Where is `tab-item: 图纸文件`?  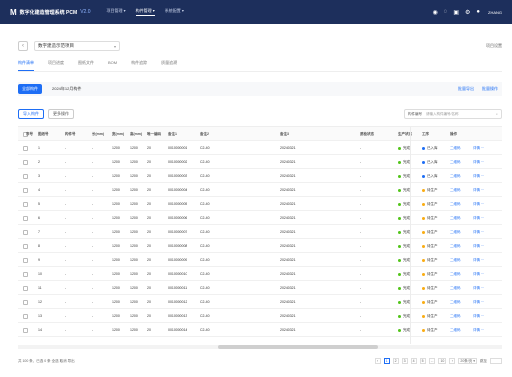 tab-item: 图纸文件 is located at coordinates (86, 65).